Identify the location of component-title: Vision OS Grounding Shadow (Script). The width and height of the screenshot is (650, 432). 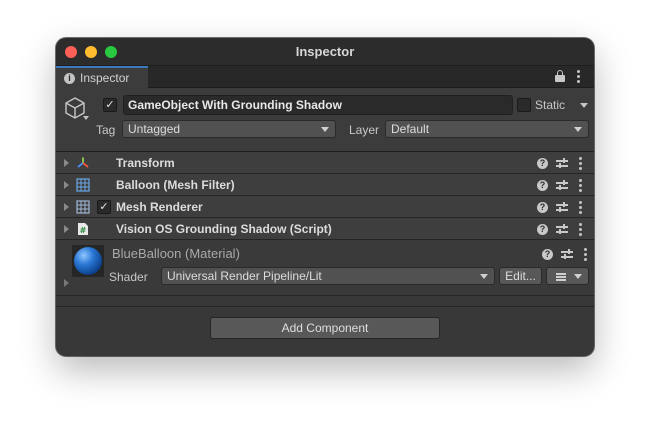
(224, 229).